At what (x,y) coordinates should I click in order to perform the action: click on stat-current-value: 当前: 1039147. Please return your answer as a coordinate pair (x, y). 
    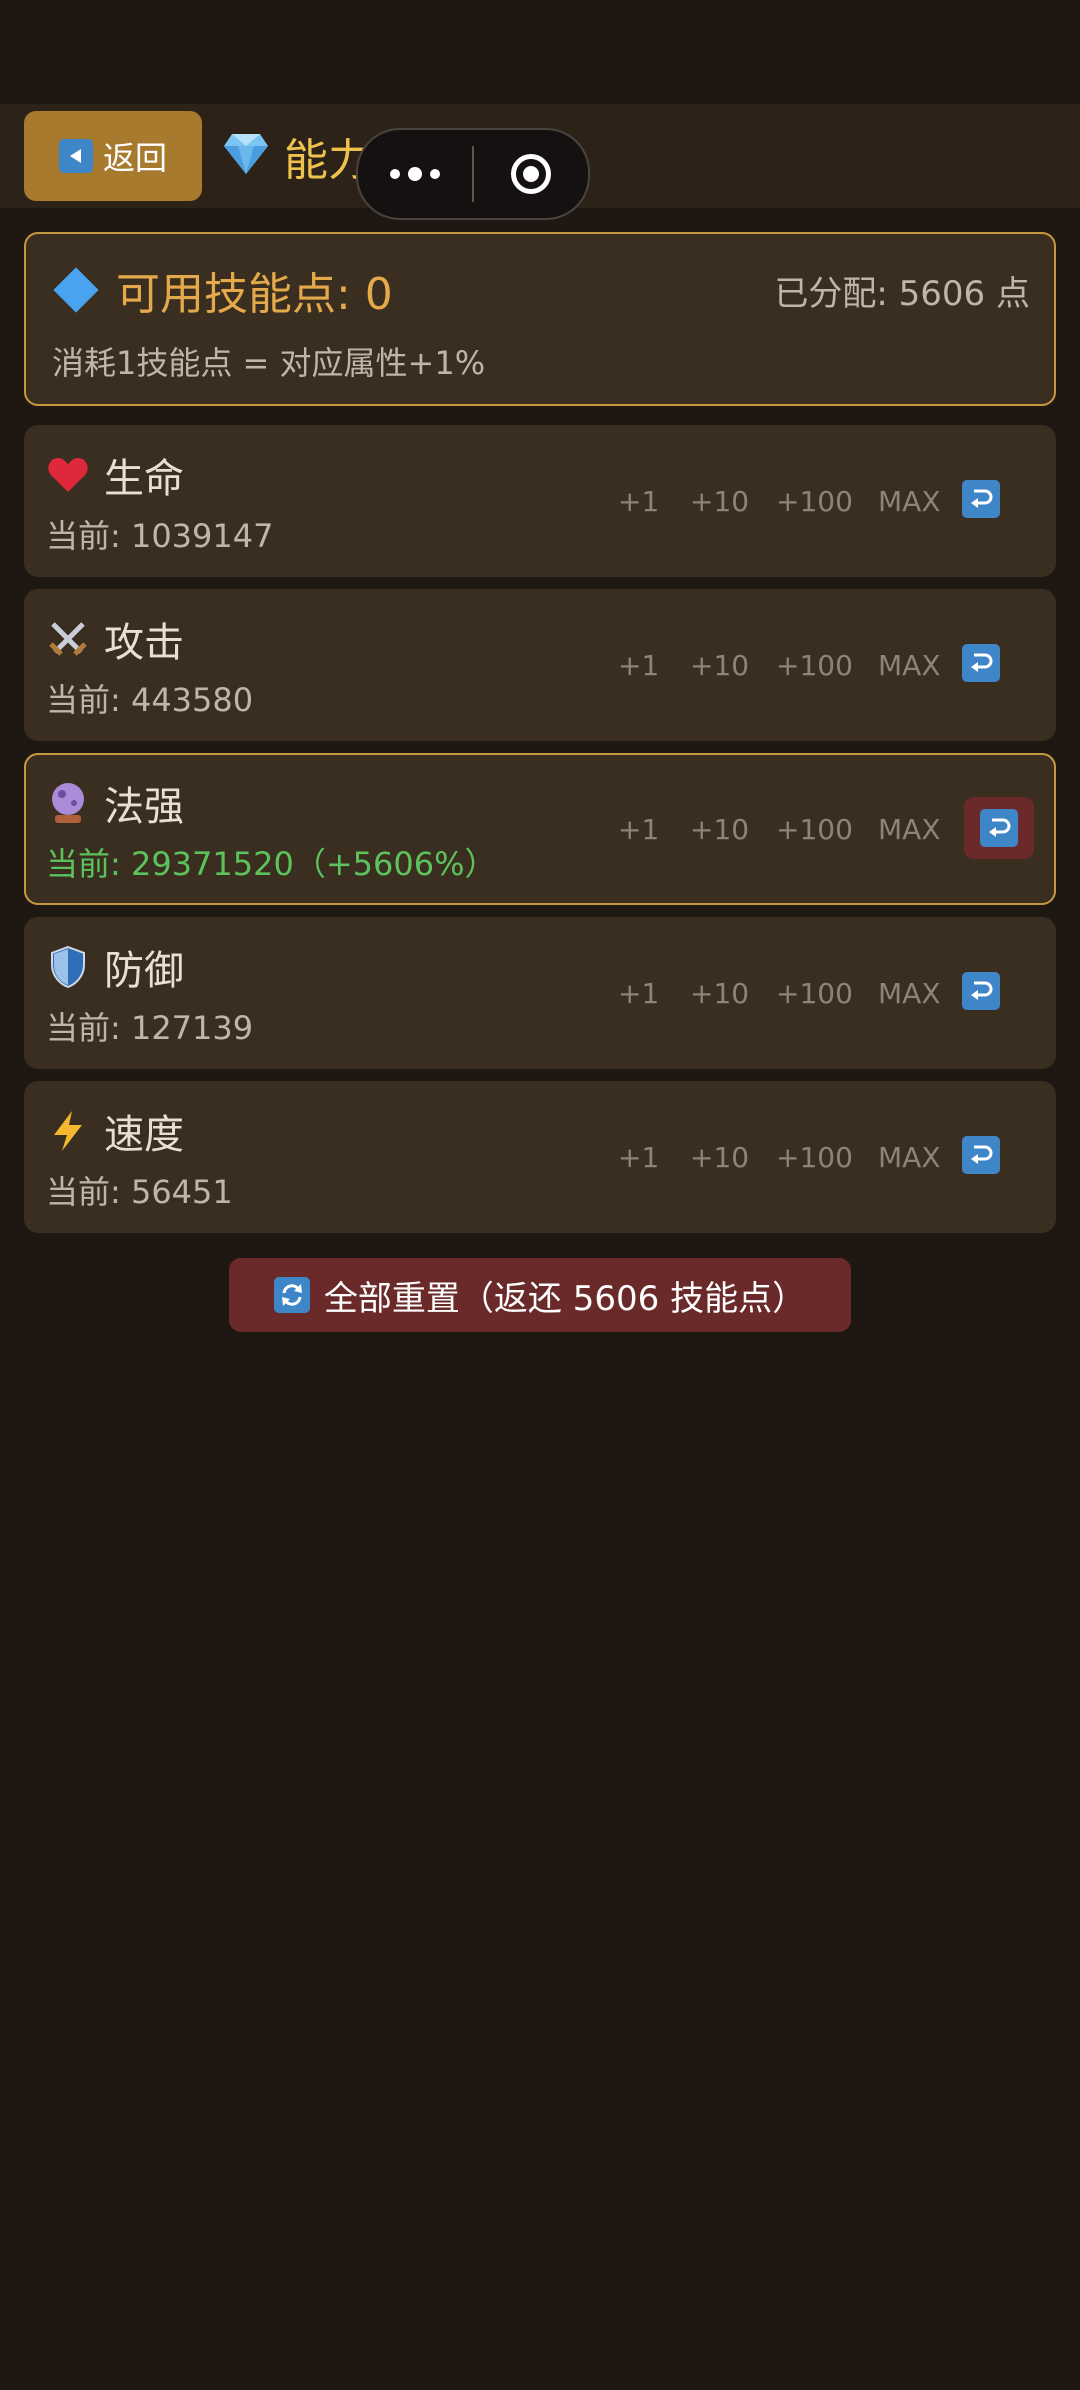
    Looking at the image, I should click on (160, 536).